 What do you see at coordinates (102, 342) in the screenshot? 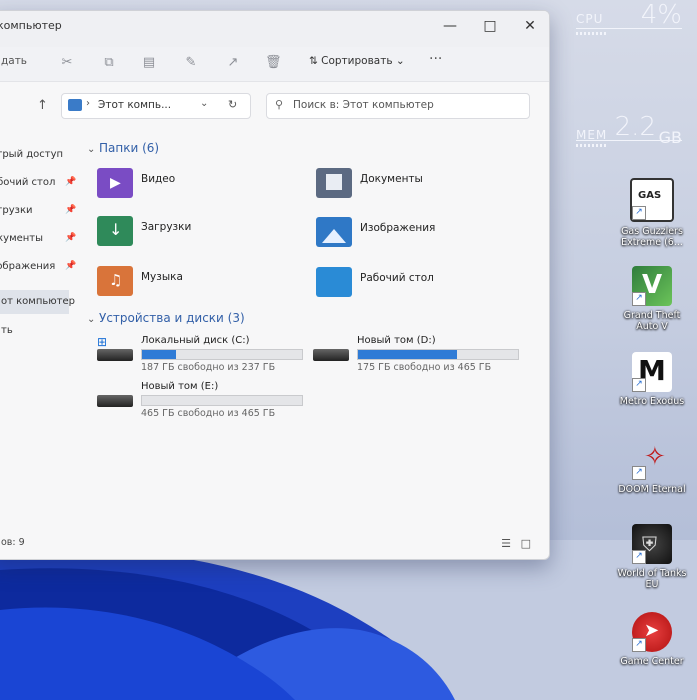
I see `windows-logo-icon: ⊞` at bounding box center [102, 342].